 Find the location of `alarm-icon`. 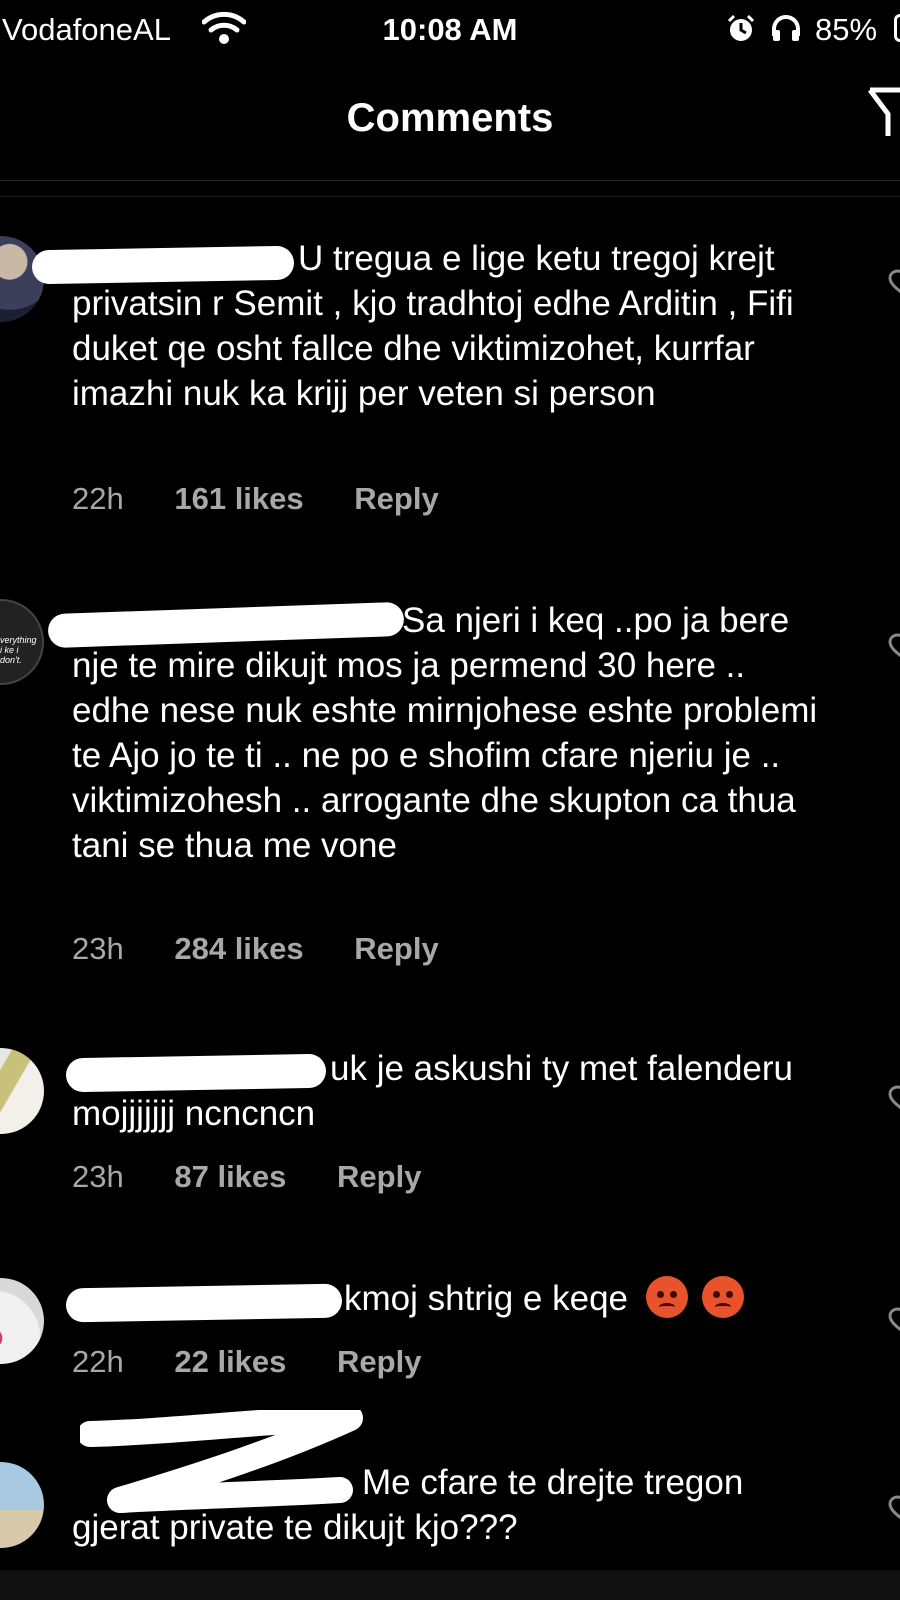

alarm-icon is located at coordinates (741, 31).